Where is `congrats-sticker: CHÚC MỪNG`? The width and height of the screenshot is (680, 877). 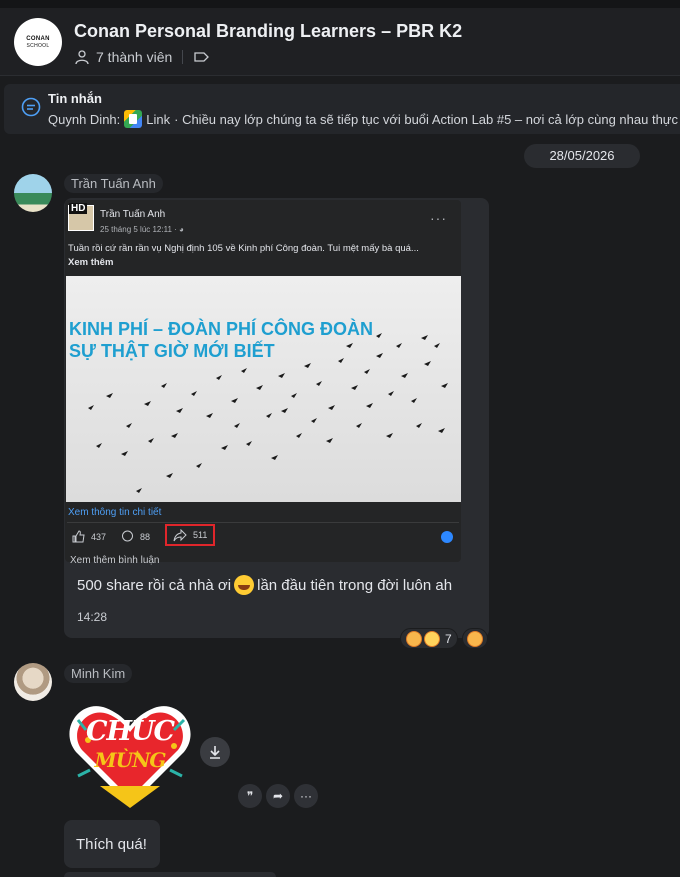 congrats-sticker: CHÚC MỪNG is located at coordinates (130, 750).